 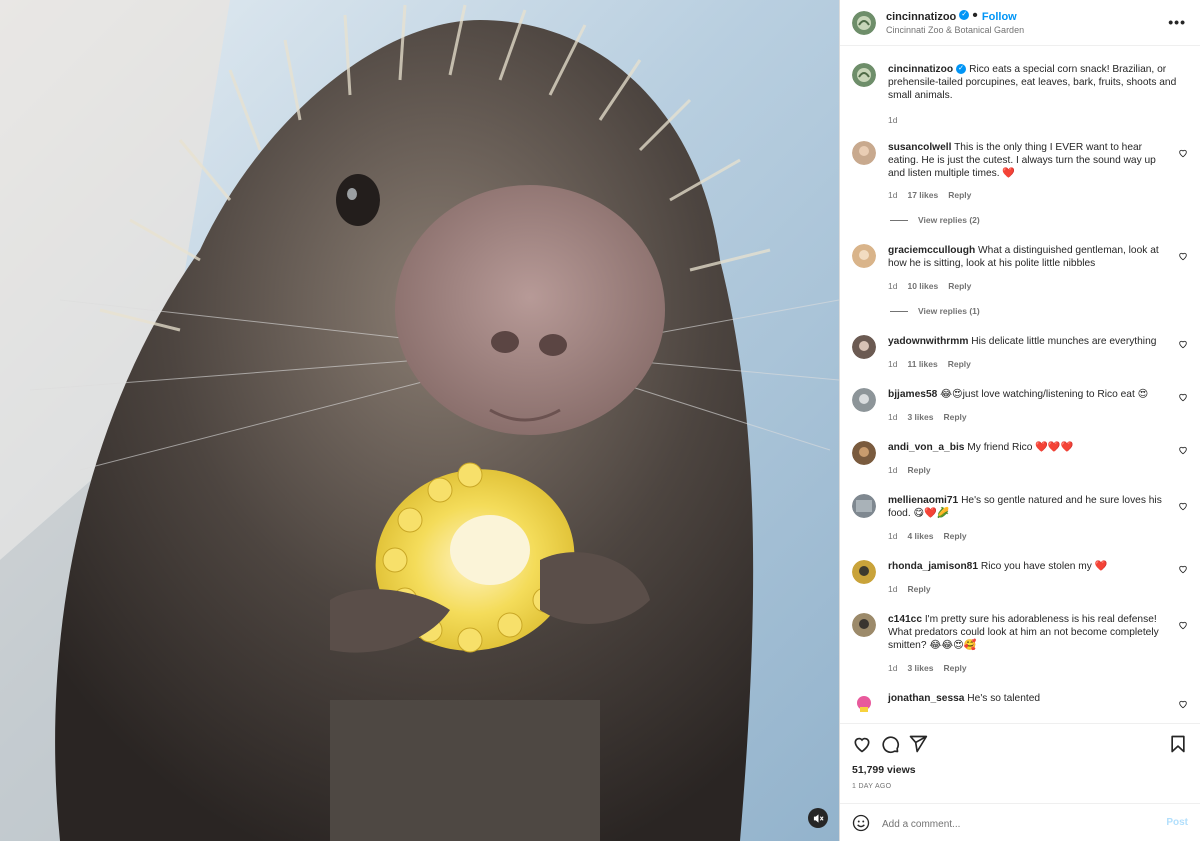 What do you see at coordinates (919, 147) in the screenshot?
I see `comment-username: susancolwell` at bounding box center [919, 147].